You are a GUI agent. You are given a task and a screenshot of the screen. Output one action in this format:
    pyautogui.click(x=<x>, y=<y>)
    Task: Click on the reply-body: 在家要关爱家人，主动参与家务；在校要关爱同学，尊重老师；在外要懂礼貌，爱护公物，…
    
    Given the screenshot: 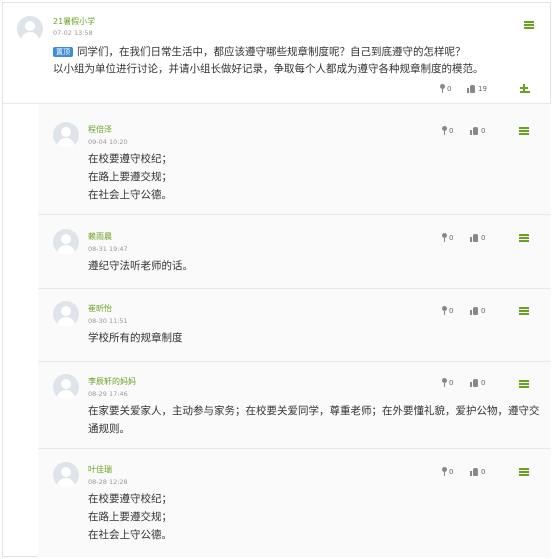 What is the action you would take?
    pyautogui.click(x=318, y=420)
    